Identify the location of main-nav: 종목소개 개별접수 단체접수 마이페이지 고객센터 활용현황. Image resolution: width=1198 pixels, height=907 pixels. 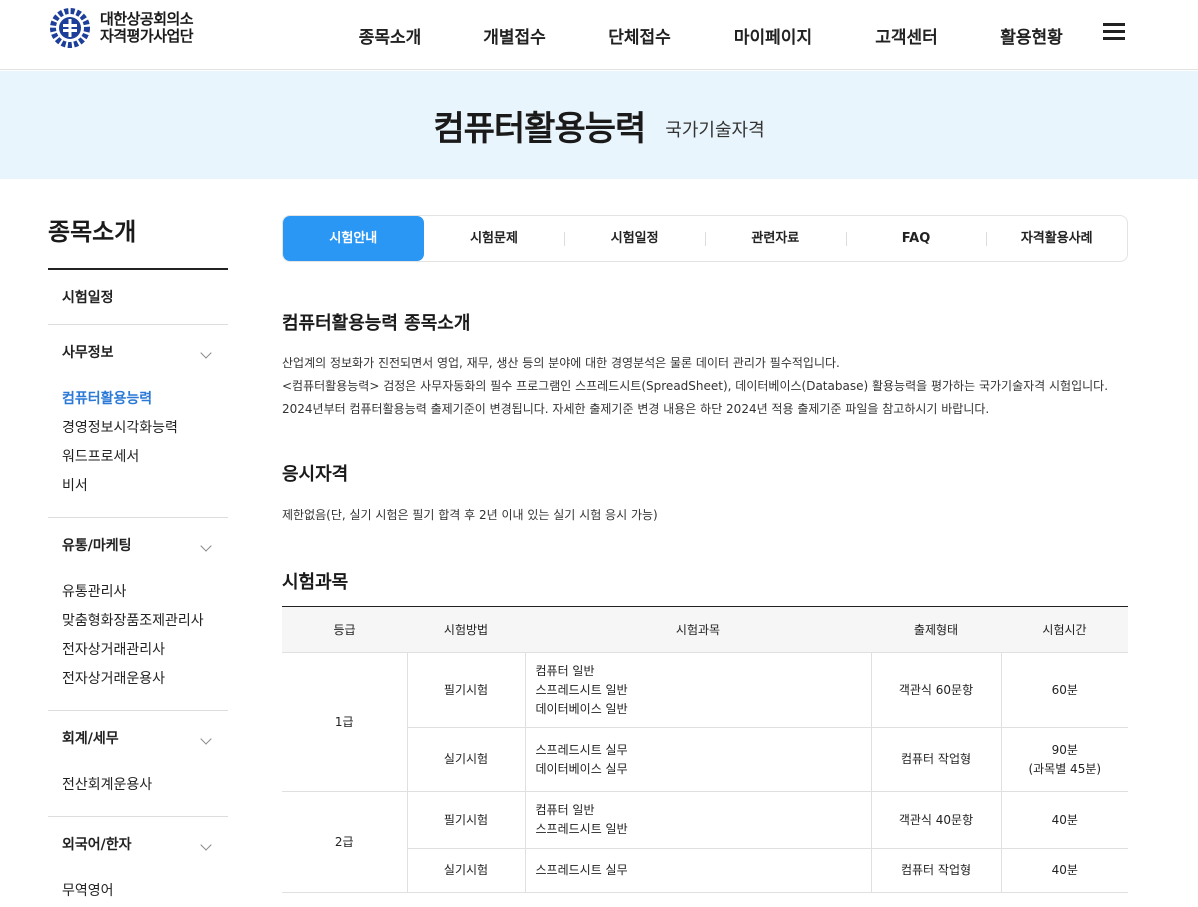
(711, 35).